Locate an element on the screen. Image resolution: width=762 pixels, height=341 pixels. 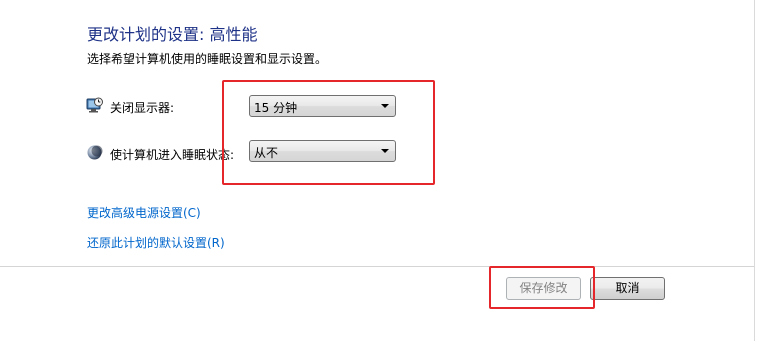
footer-divider is located at coordinates (377, 266).